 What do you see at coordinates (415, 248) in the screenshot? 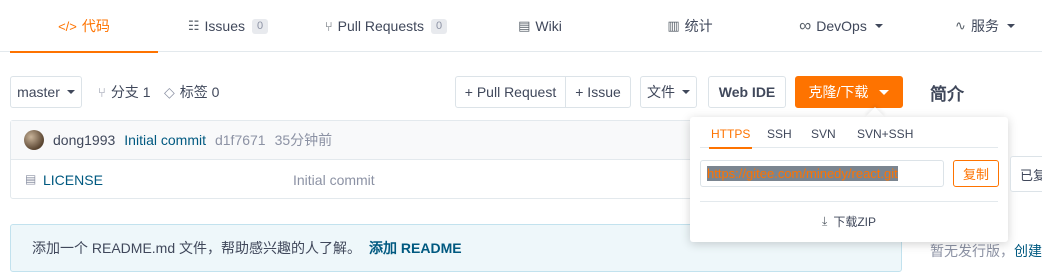
I see `add-readme-link: 添加 README` at bounding box center [415, 248].